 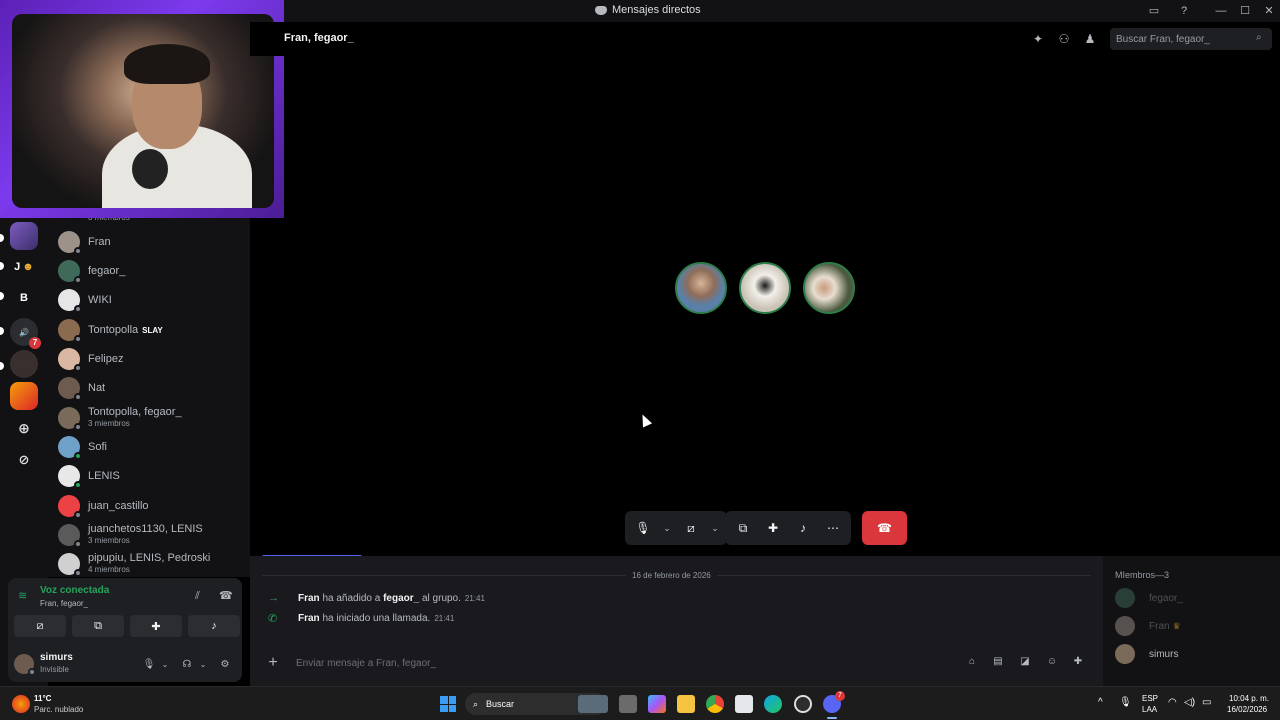 What do you see at coordinates (648, 10) in the screenshot?
I see `window-title: Mensajes directos` at bounding box center [648, 10].